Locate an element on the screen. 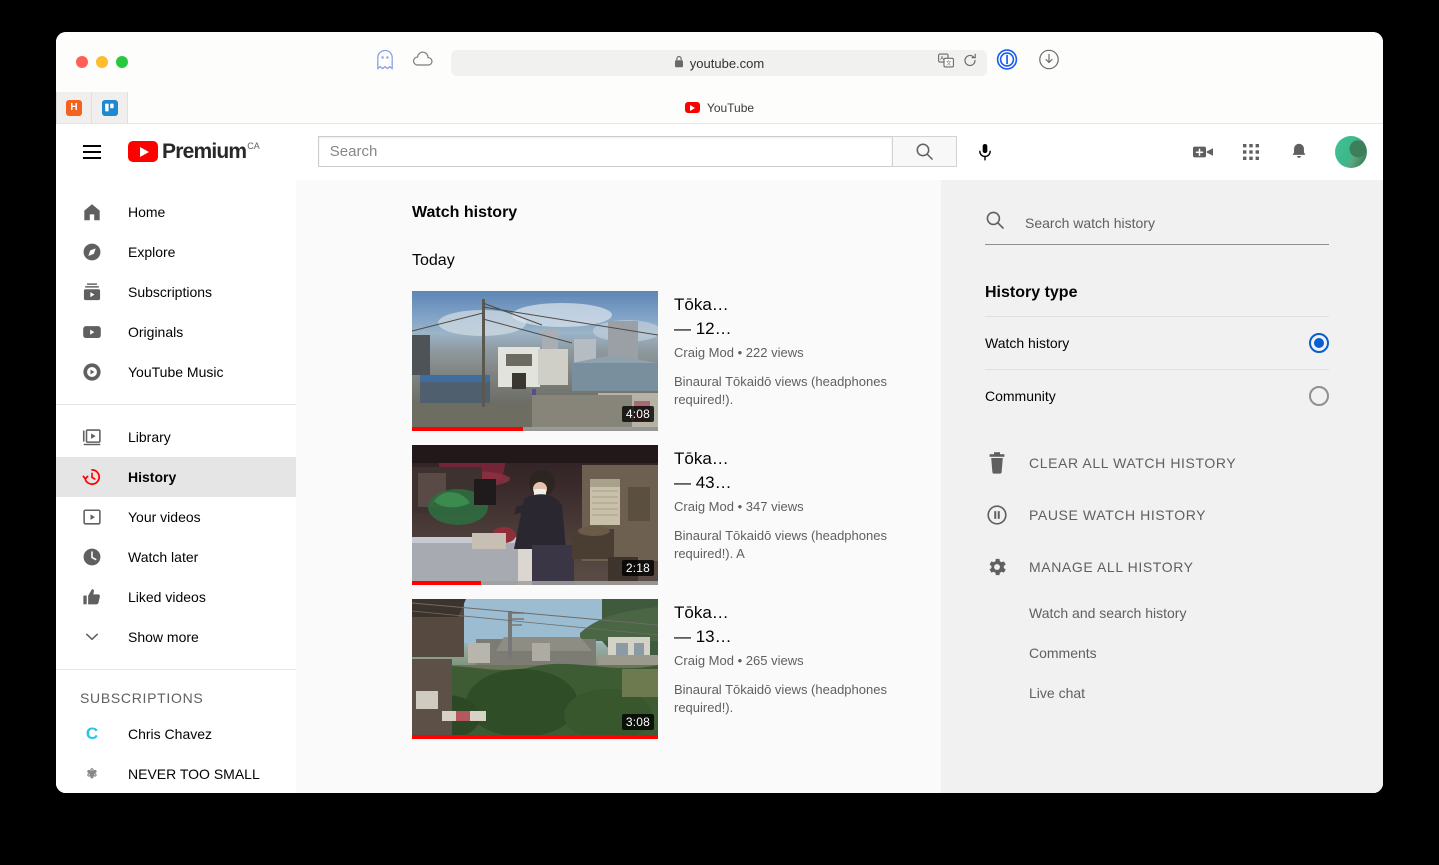 Image resolution: width=1439 pixels, height=865 pixels. channel-avatar-chris-chavez: C is located at coordinates (92, 733).